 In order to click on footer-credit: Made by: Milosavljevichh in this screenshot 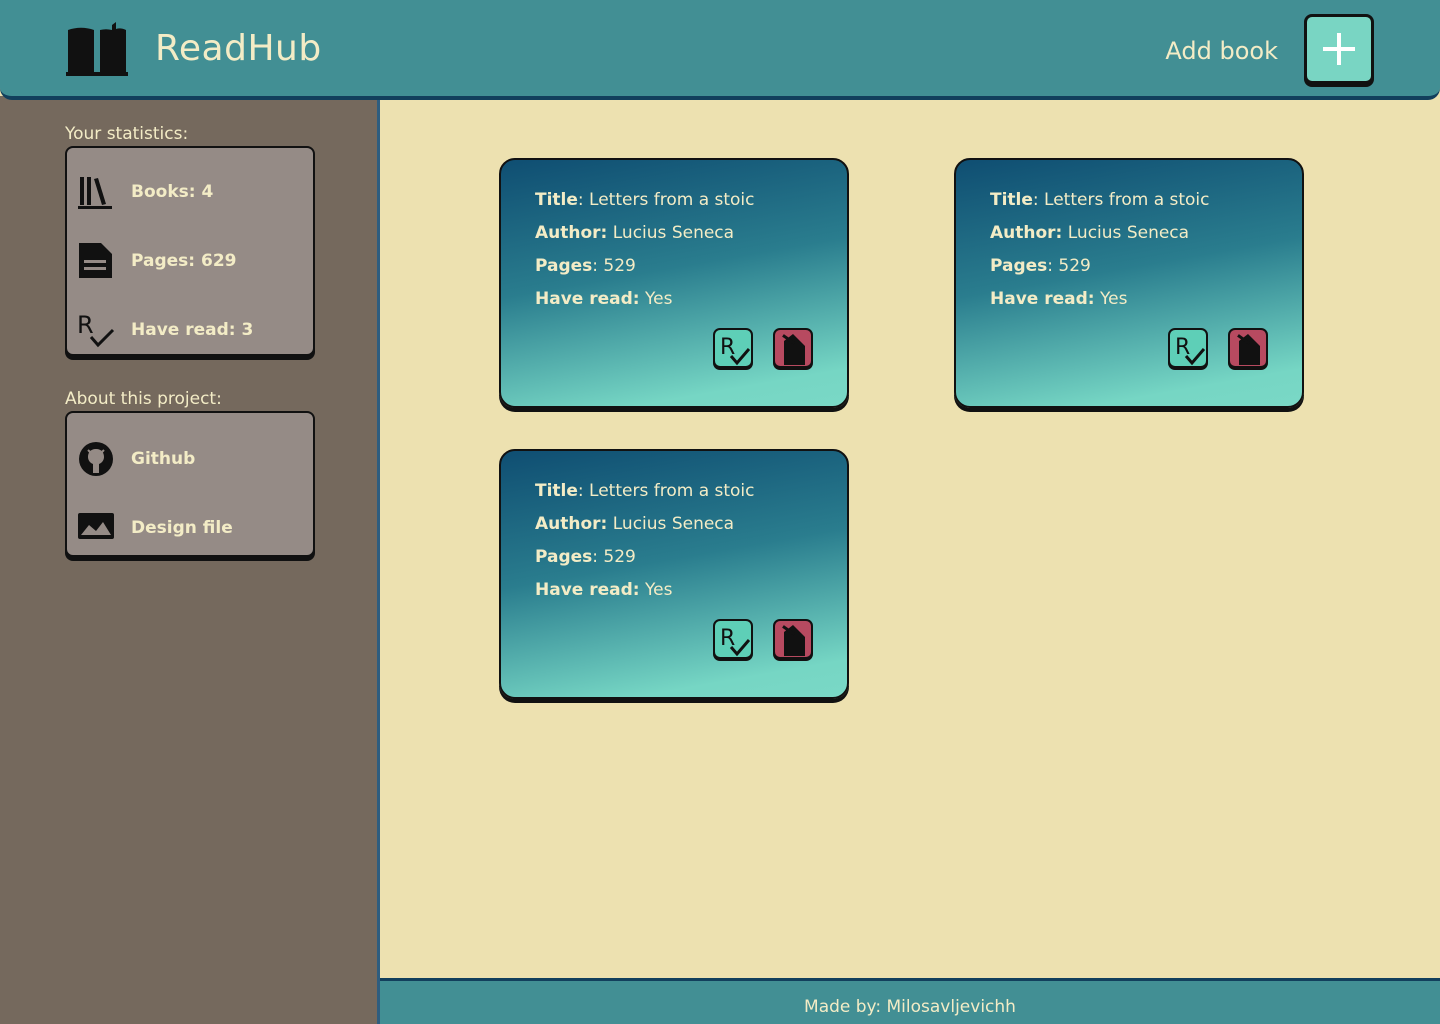, I will do `click(910, 1007)`.